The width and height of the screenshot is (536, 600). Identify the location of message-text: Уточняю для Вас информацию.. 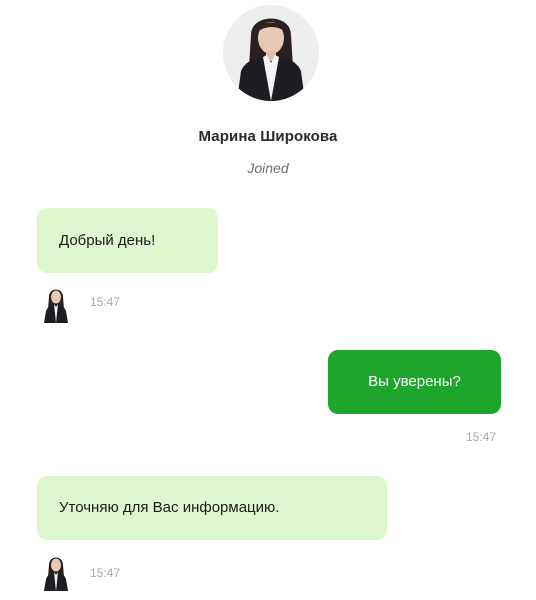
(169, 507).